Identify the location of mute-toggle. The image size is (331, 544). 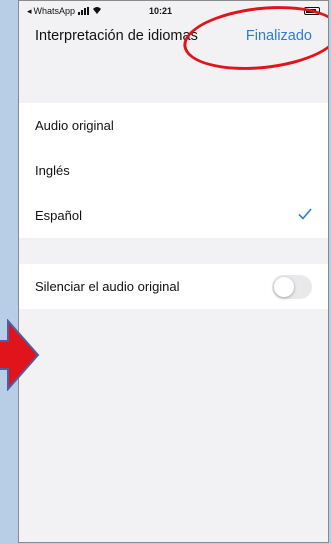
(292, 286).